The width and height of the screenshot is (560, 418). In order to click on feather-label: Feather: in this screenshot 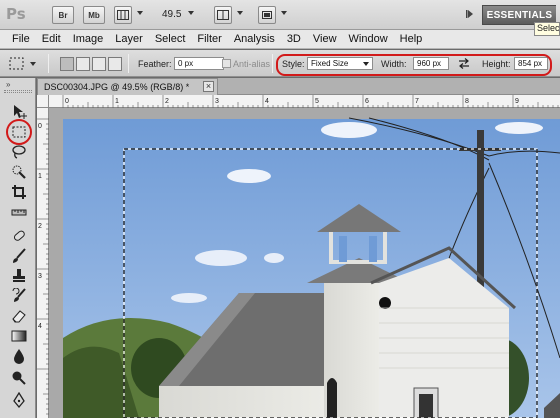, I will do `click(155, 64)`.